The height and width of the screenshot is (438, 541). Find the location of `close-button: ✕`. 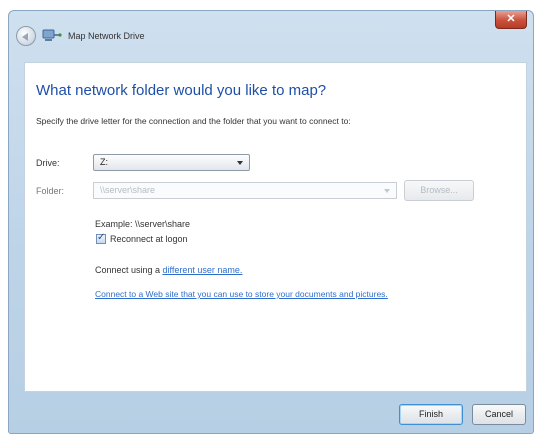

close-button: ✕ is located at coordinates (511, 20).